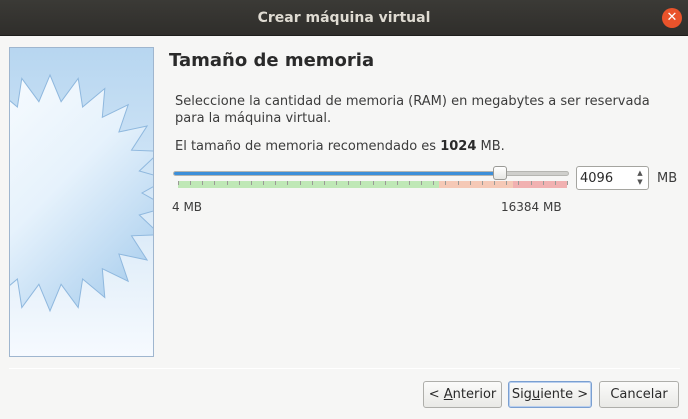 The width and height of the screenshot is (688, 419). I want to click on memory-unit-label: MB, so click(667, 178).